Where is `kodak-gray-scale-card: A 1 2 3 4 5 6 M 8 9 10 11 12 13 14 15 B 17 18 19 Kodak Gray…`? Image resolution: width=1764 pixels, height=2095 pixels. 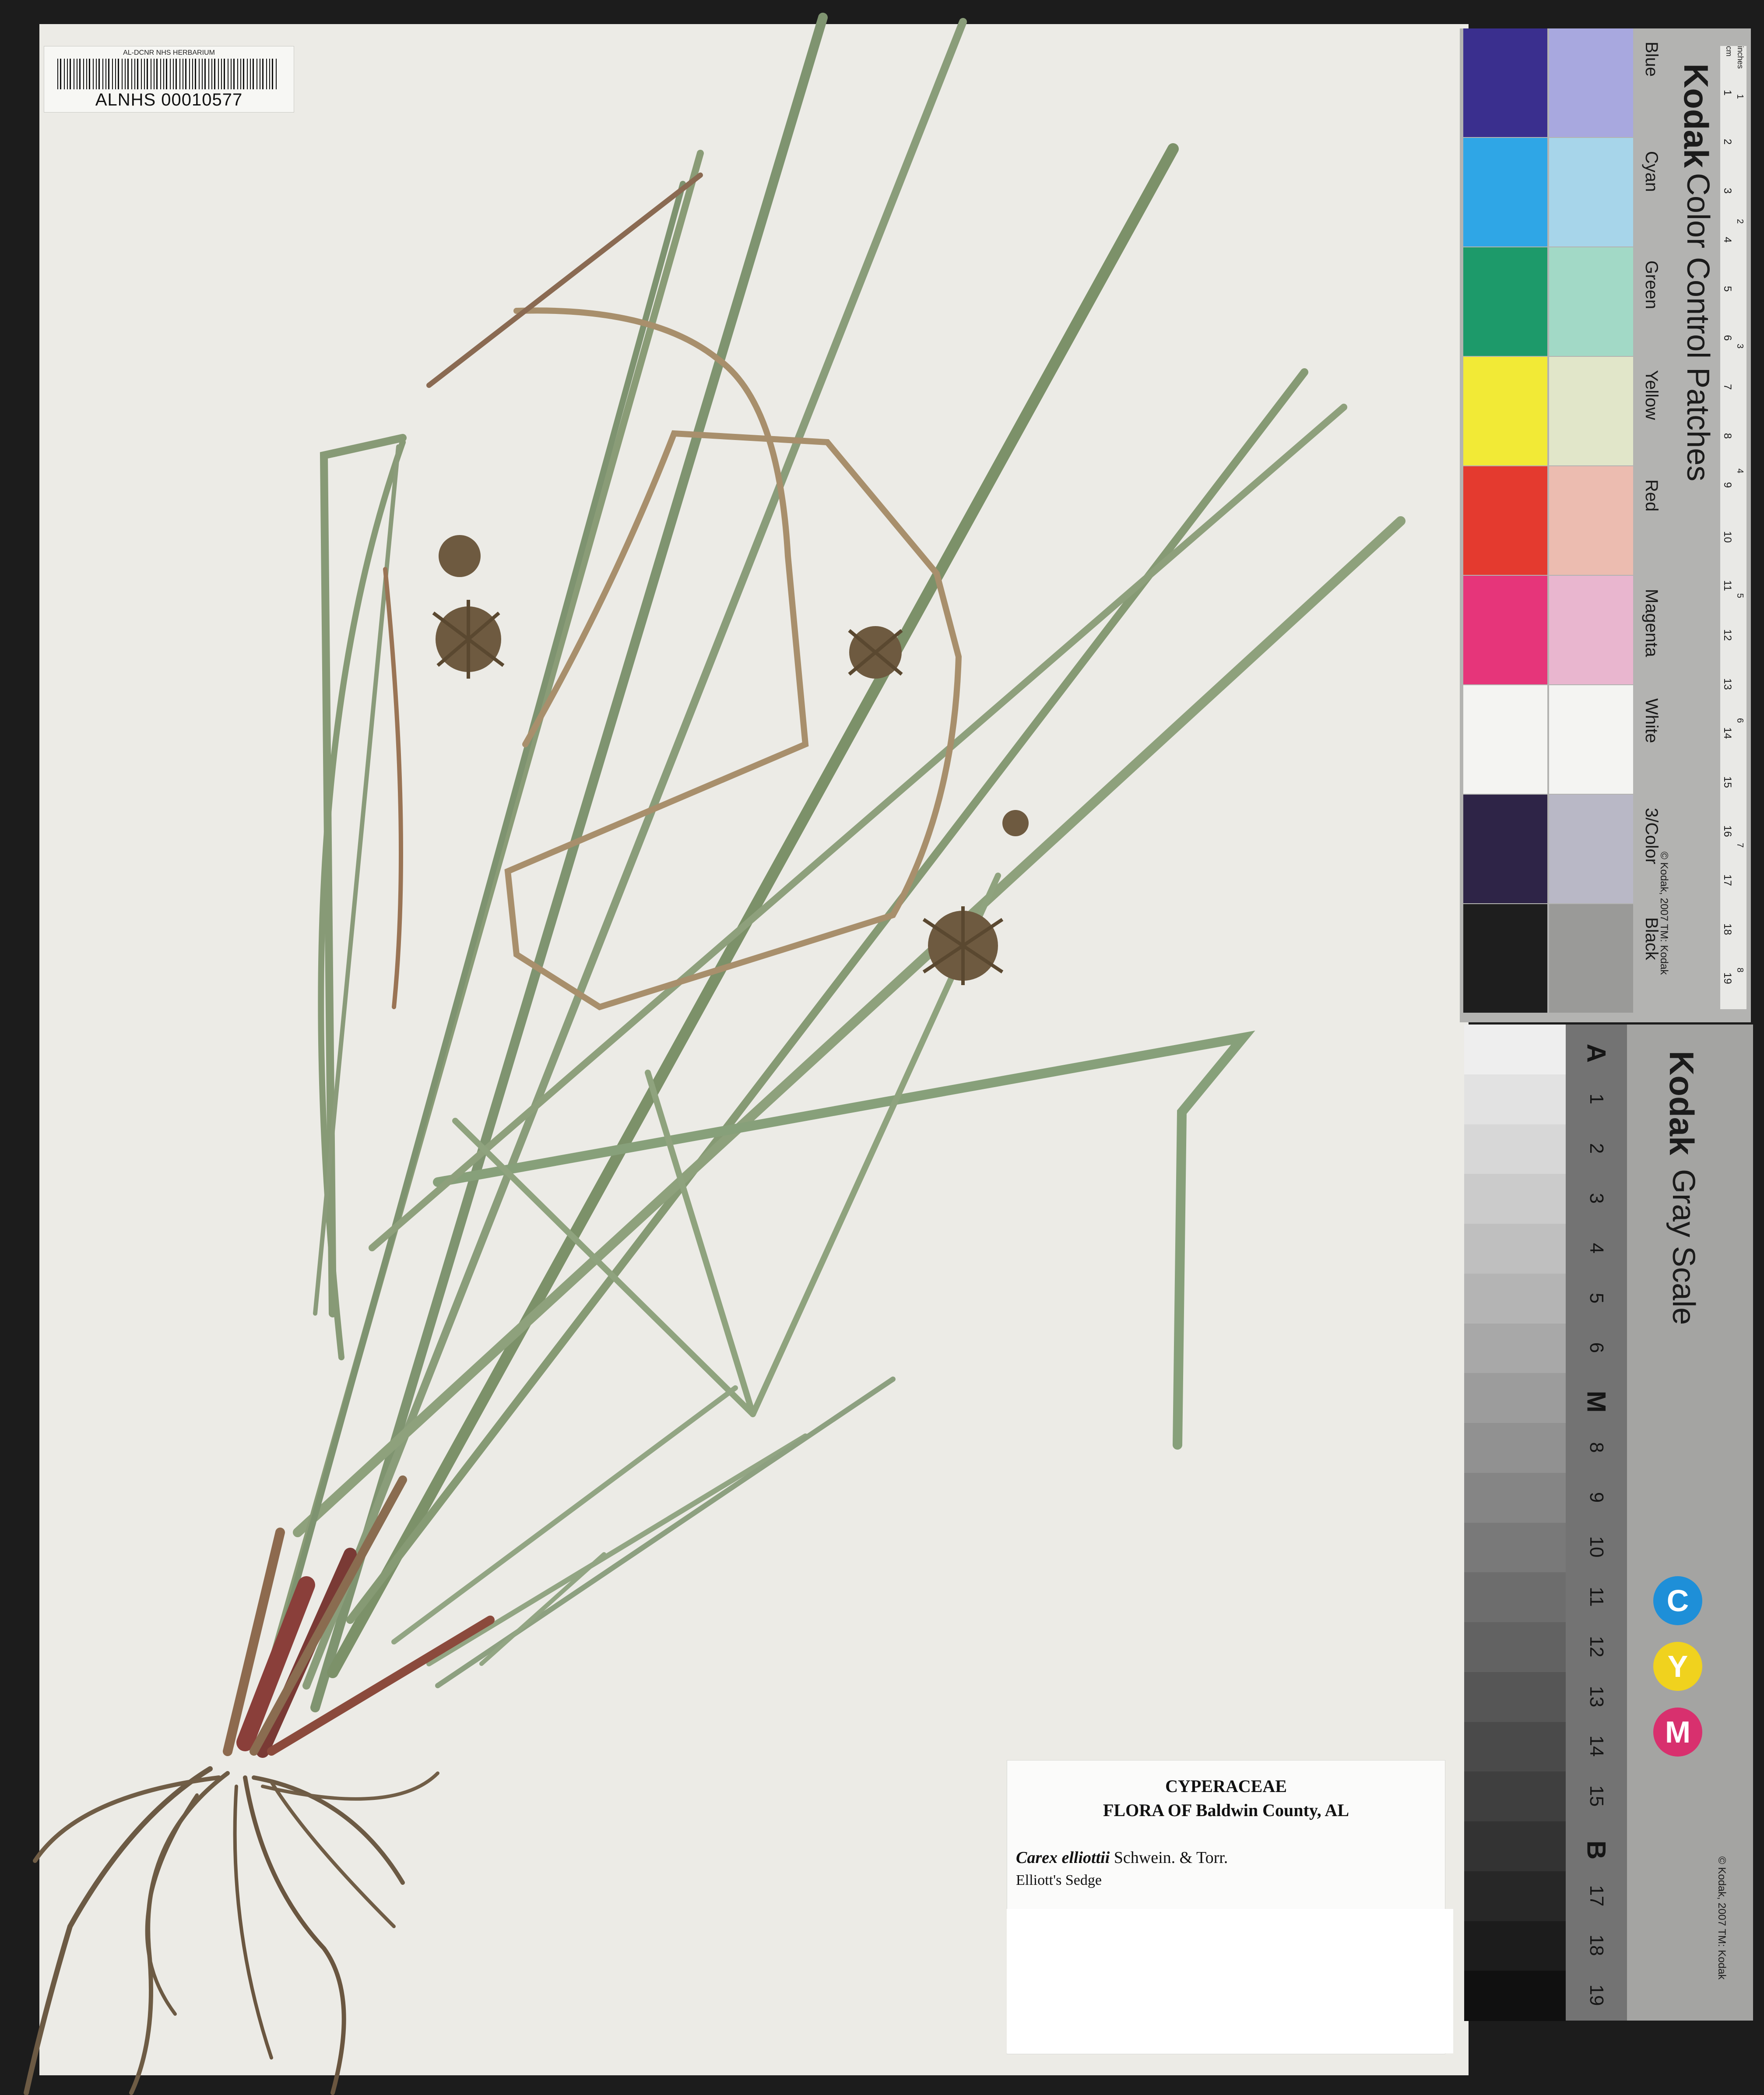
kodak-gray-scale-card: A 1 2 3 4 5 6 M 8 9 10 11 12 13 14 15 B 17 18 19 Kodak Gray… is located at coordinates (1609, 1523).